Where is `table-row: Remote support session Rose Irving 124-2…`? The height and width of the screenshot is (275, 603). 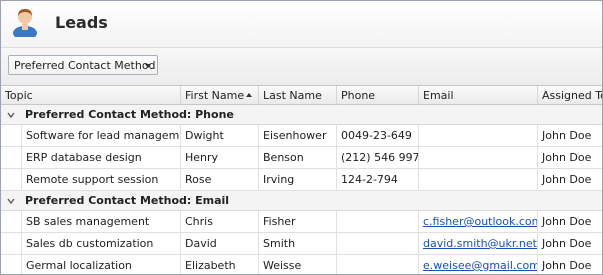 table-row: Remote support session Rose Irving 124-2… is located at coordinates (301, 180).